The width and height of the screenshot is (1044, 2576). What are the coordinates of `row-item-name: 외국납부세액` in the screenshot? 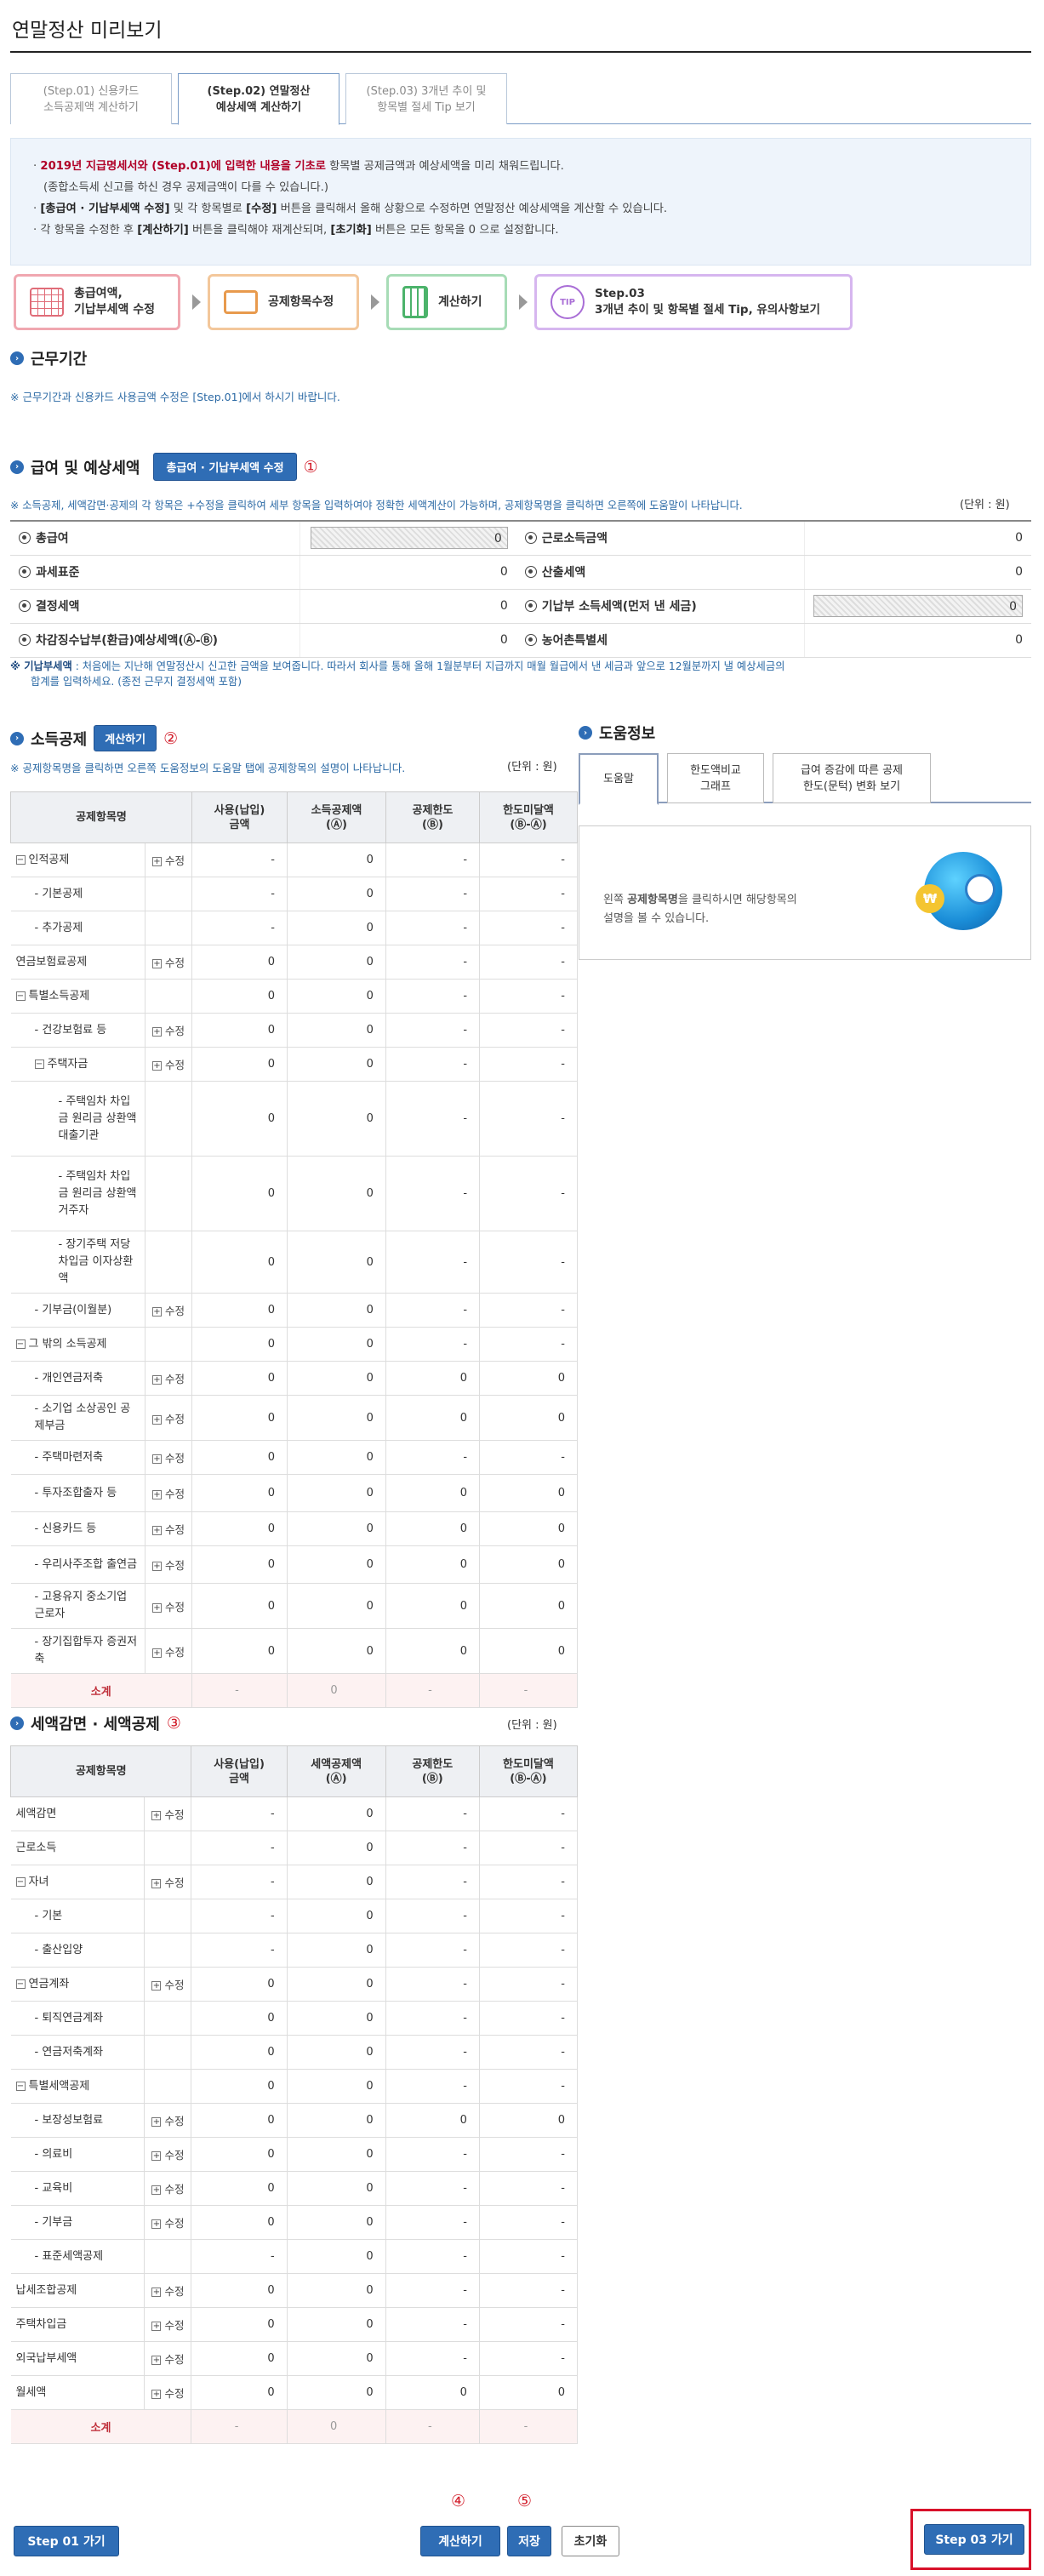 It's located at (77, 2358).